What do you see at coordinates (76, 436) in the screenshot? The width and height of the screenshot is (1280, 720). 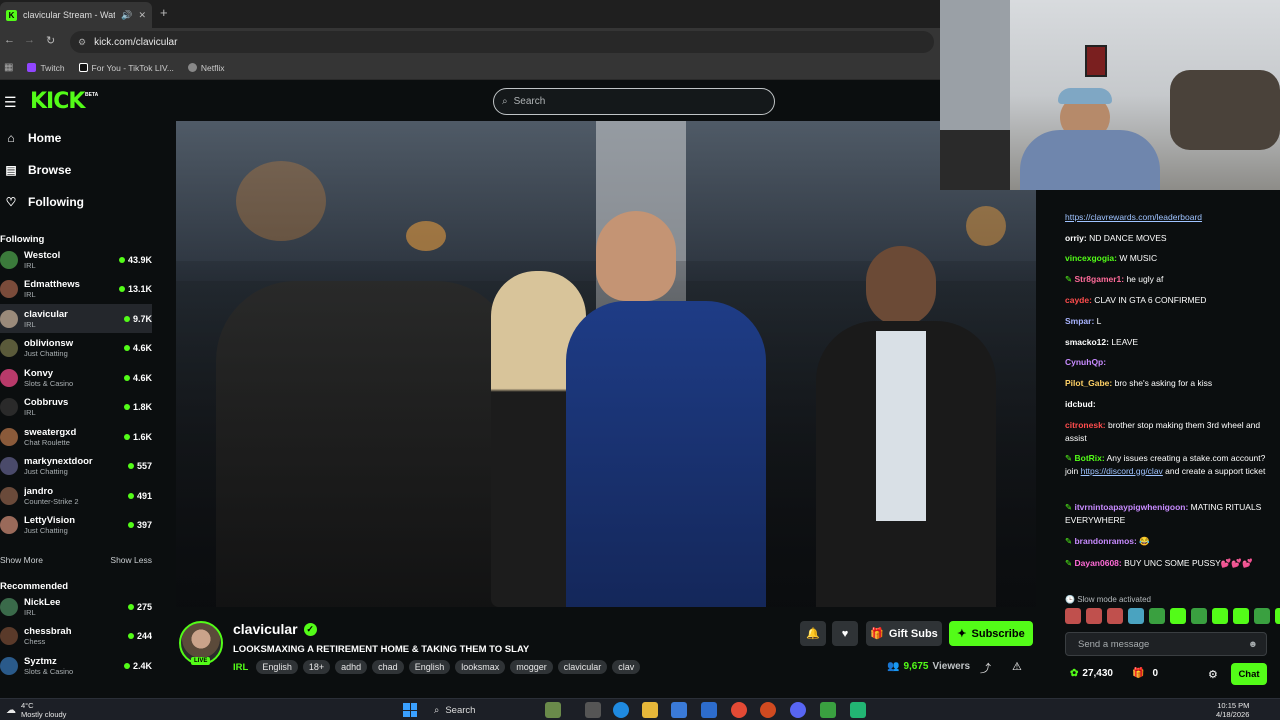 I see `sidebar-channel: sweatergxd Chat Roulette 1.6K` at bounding box center [76, 436].